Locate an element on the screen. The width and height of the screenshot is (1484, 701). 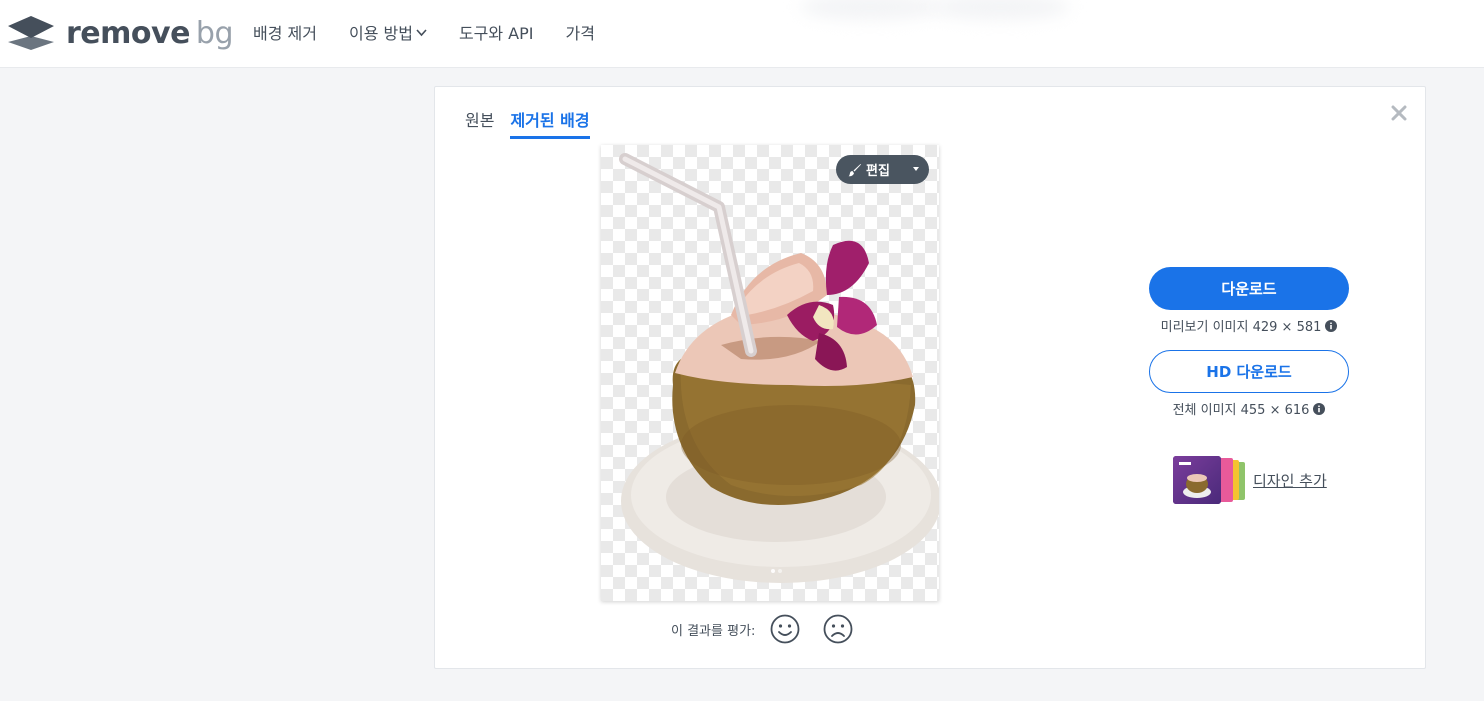
caret-down-icon is located at coordinates (916, 169).